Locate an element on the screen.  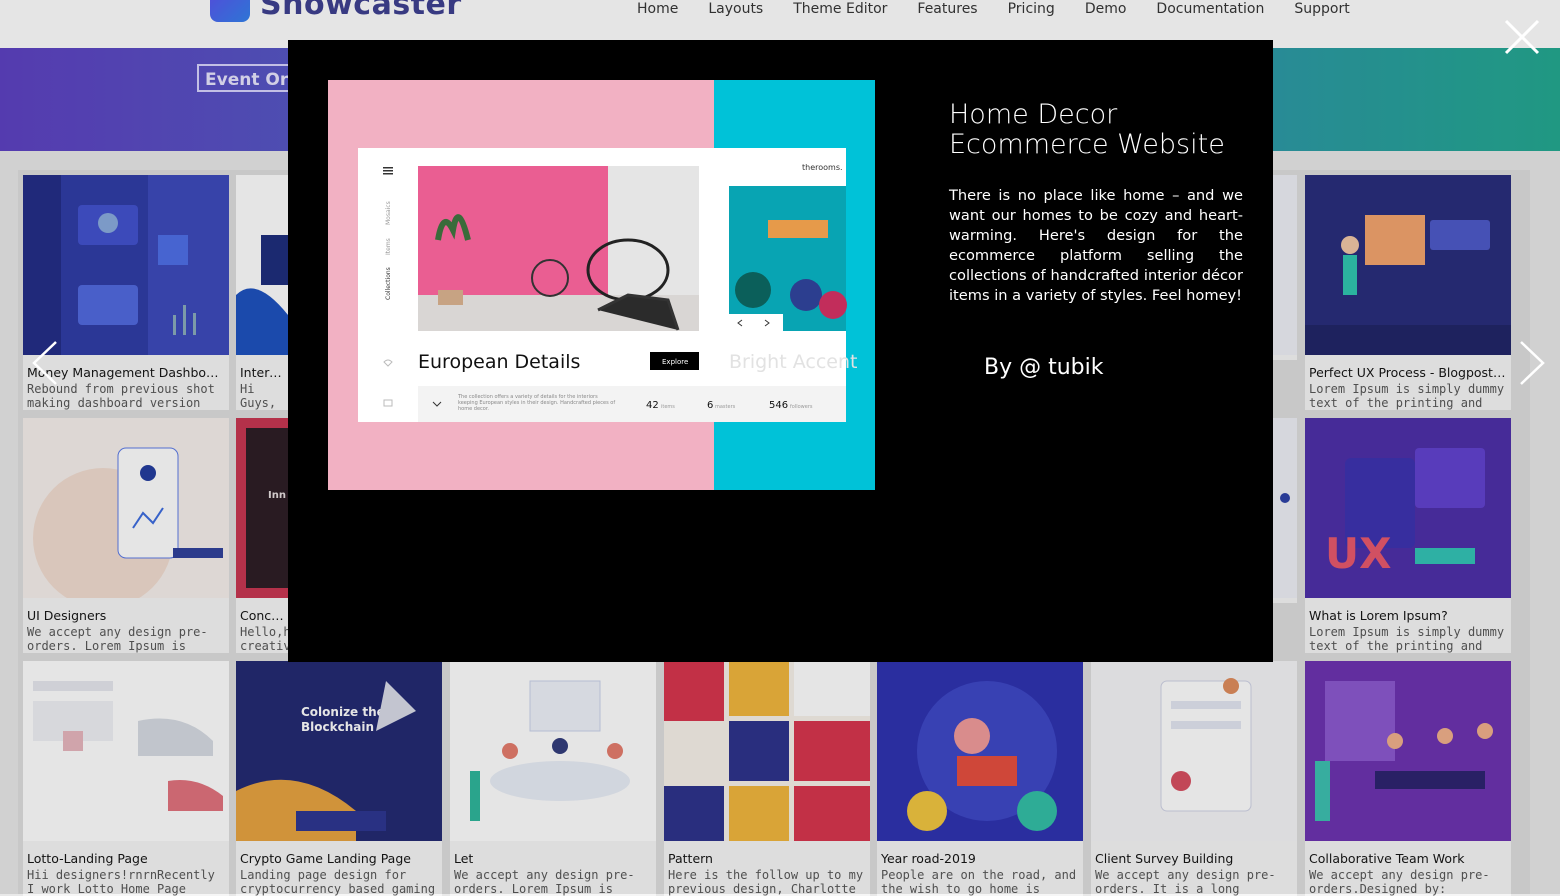
modal-title-line2: Ecommerce Website is located at coordinates (1087, 144).